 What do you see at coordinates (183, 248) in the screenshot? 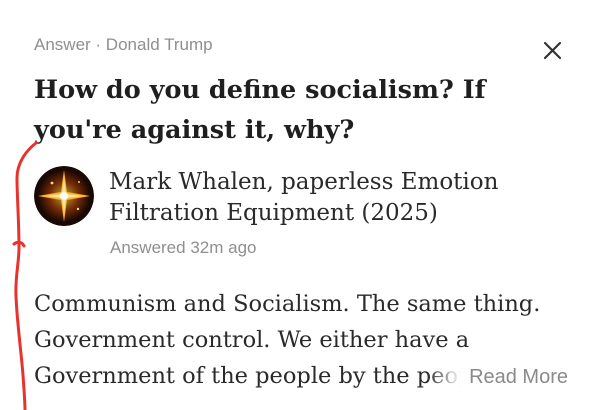
I see `answered-timestamp: Answered 32m ago` at bounding box center [183, 248].